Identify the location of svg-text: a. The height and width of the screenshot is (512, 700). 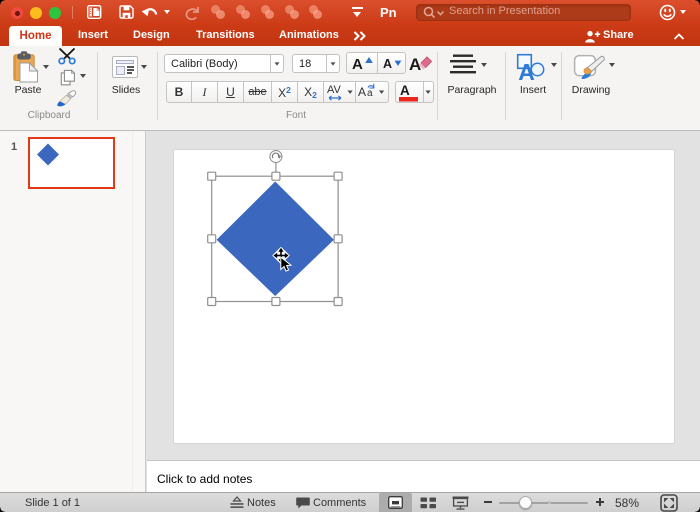
(370, 93).